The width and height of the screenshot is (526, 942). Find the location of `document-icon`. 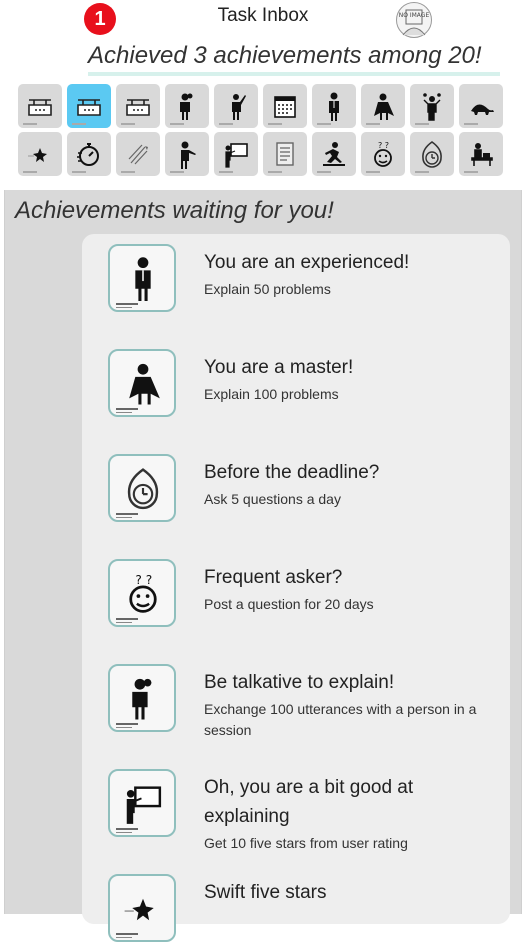

document-icon is located at coordinates (285, 154).